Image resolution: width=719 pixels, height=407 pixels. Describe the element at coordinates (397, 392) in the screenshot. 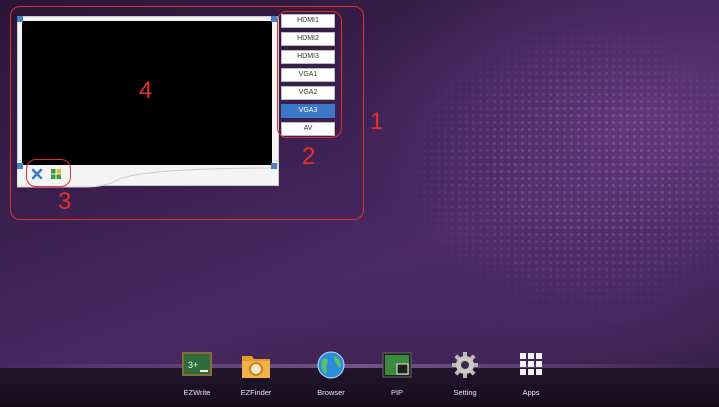

I see `dock-app-label: PIP` at that location.